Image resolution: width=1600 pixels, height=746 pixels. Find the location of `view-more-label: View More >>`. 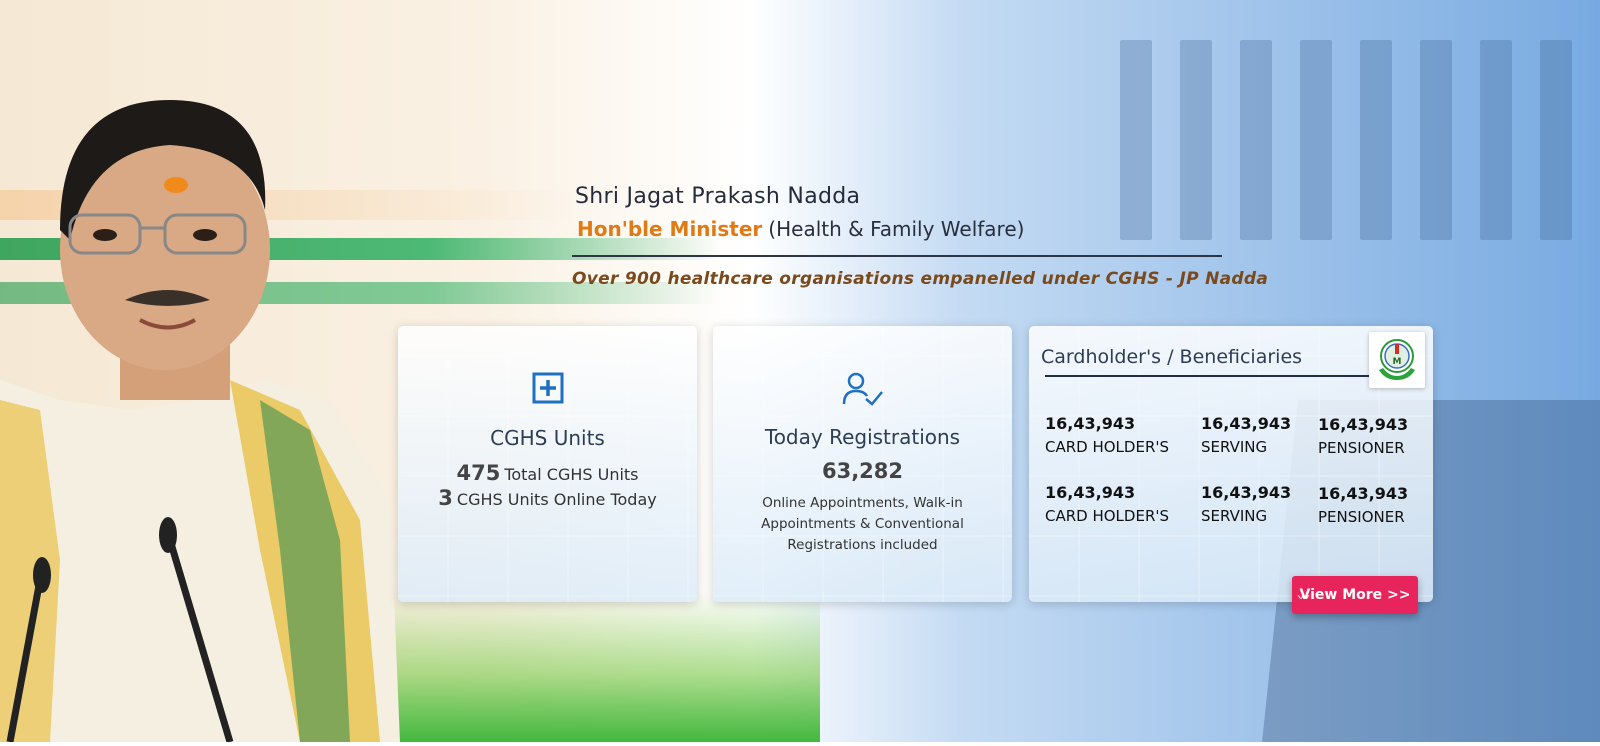

view-more-label: View More >> is located at coordinates (1355, 595).